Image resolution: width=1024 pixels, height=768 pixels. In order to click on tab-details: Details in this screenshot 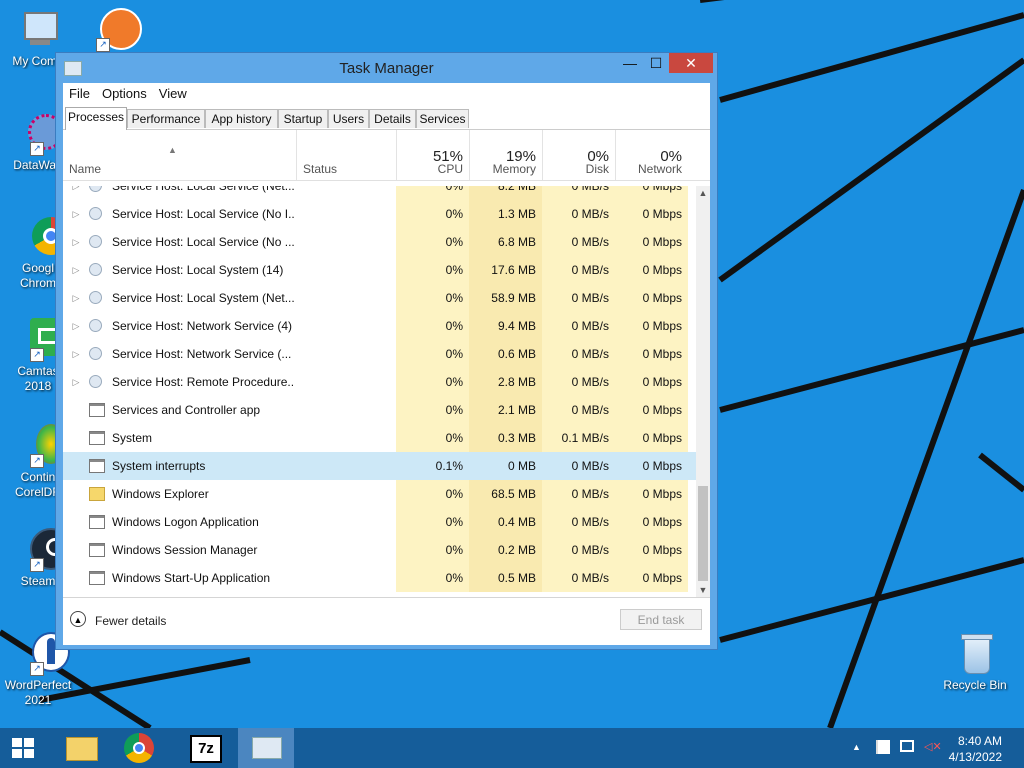, I will do `click(392, 118)`.